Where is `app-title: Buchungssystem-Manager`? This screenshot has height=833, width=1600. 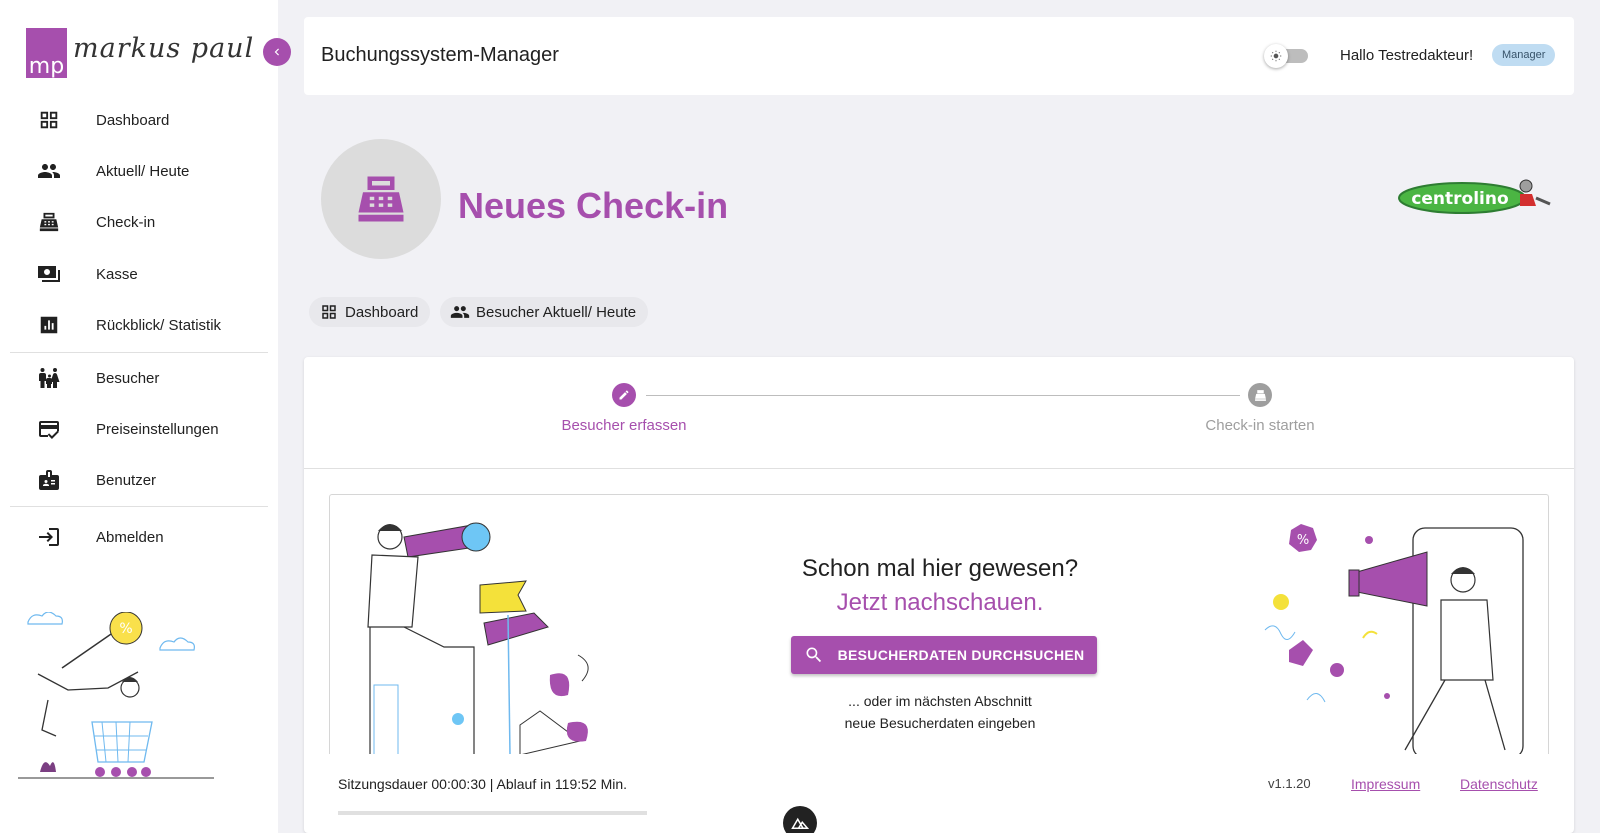 app-title: Buchungssystem-Manager is located at coordinates (440, 55).